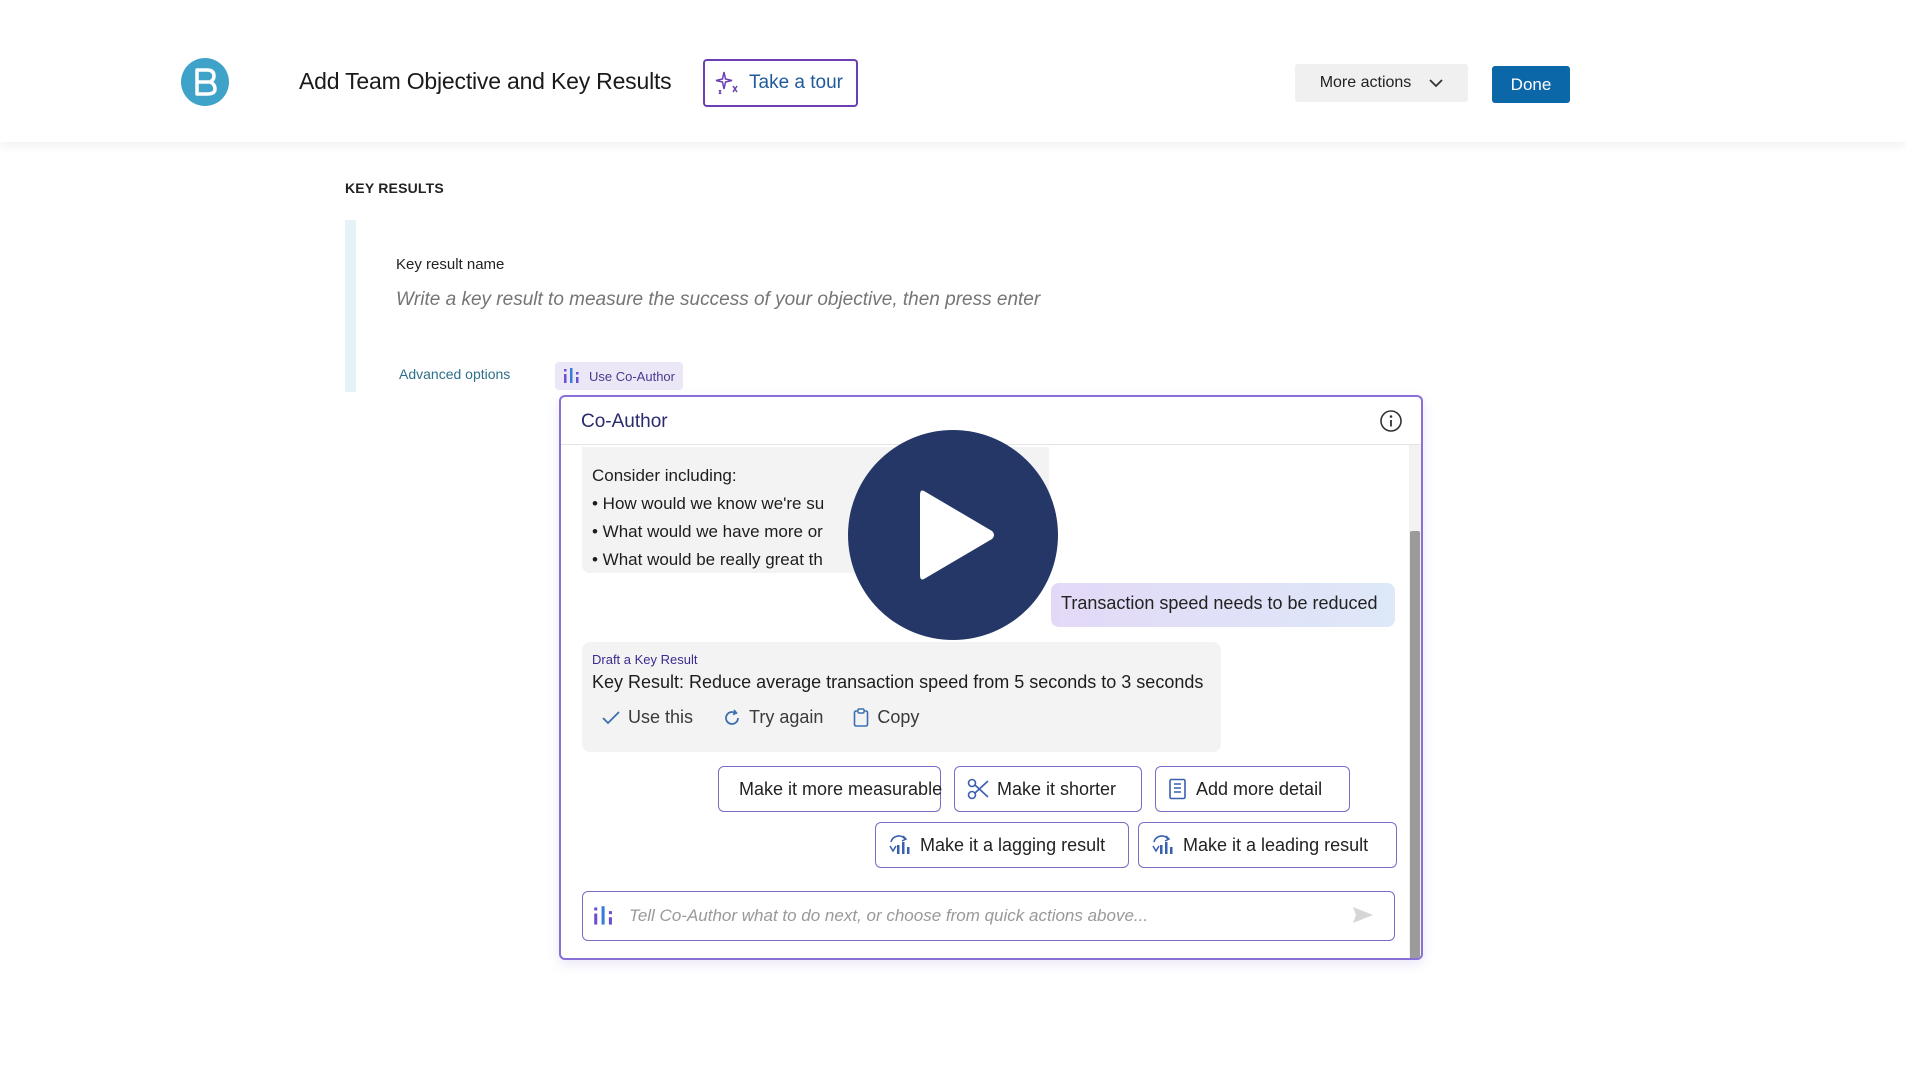  I want to click on app-logo, so click(205, 82).